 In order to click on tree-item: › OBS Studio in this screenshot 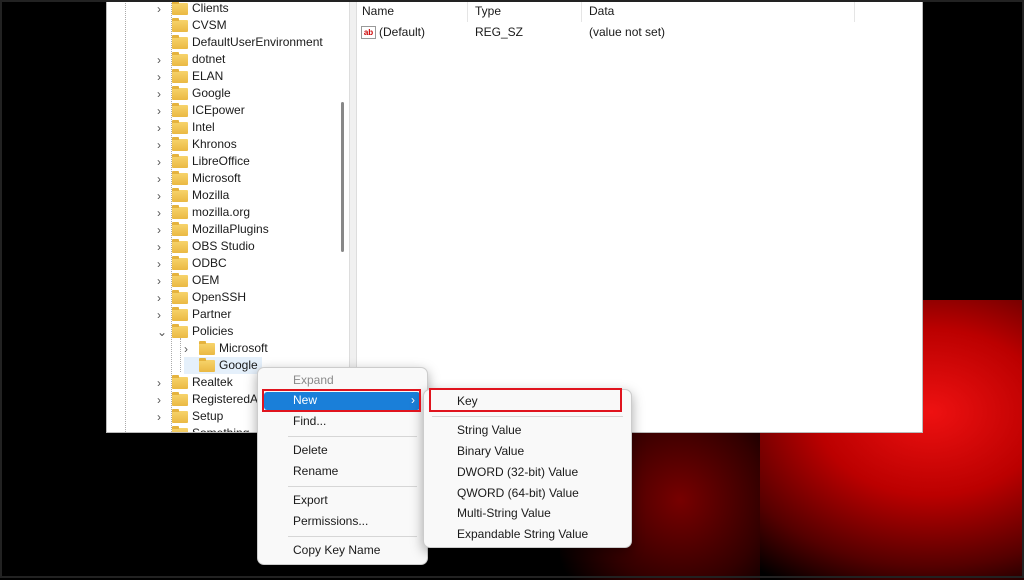, I will do `click(206, 246)`.